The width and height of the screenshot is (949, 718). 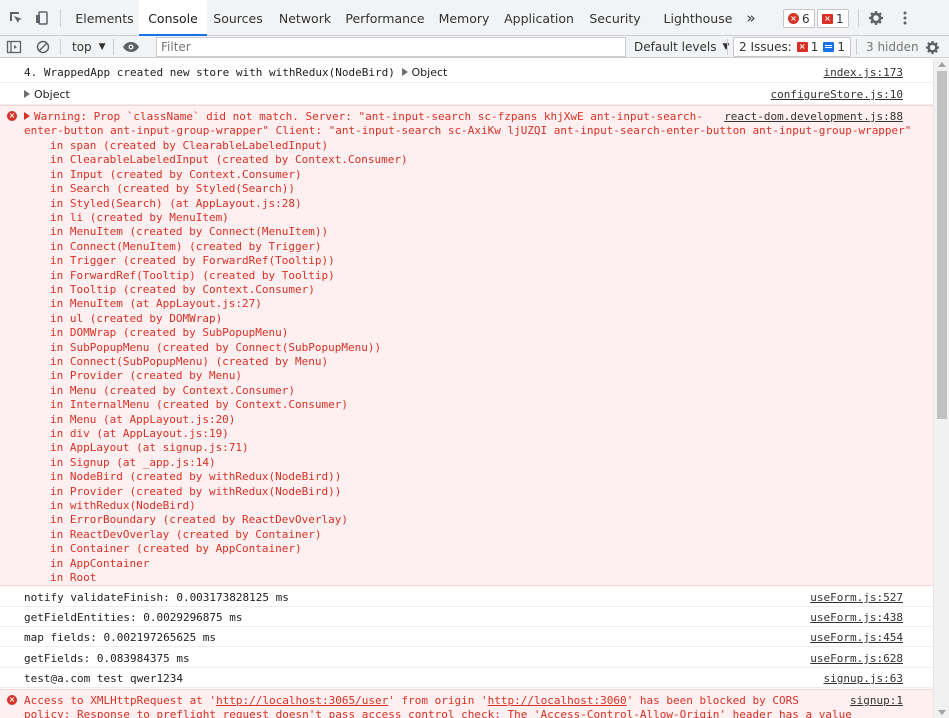 What do you see at coordinates (238, 18) in the screenshot?
I see `tab-sources: Sources` at bounding box center [238, 18].